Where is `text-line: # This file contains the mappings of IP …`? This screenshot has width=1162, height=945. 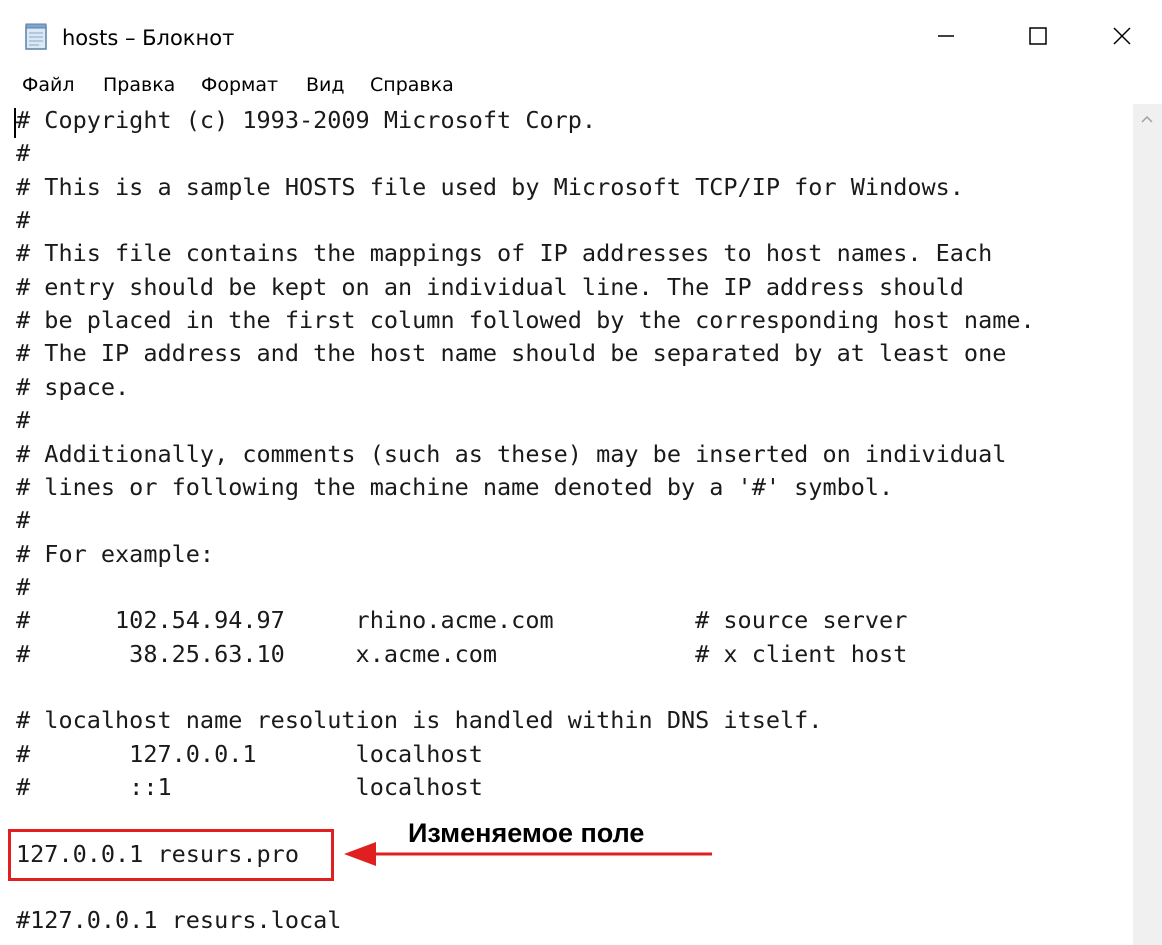
text-line: # This file contains the mappings of IP … is located at coordinates (504, 253).